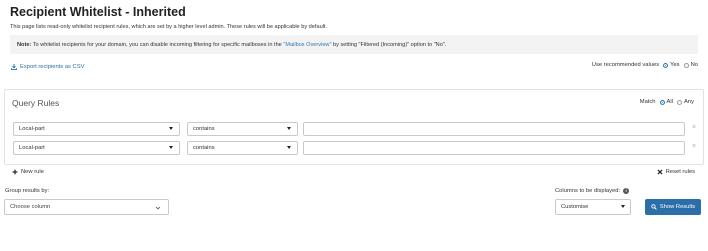 The height and width of the screenshot is (251, 708). Describe the element at coordinates (98, 12) in the screenshot. I see `page-title: Recipient Whitelist - Inherited` at that location.